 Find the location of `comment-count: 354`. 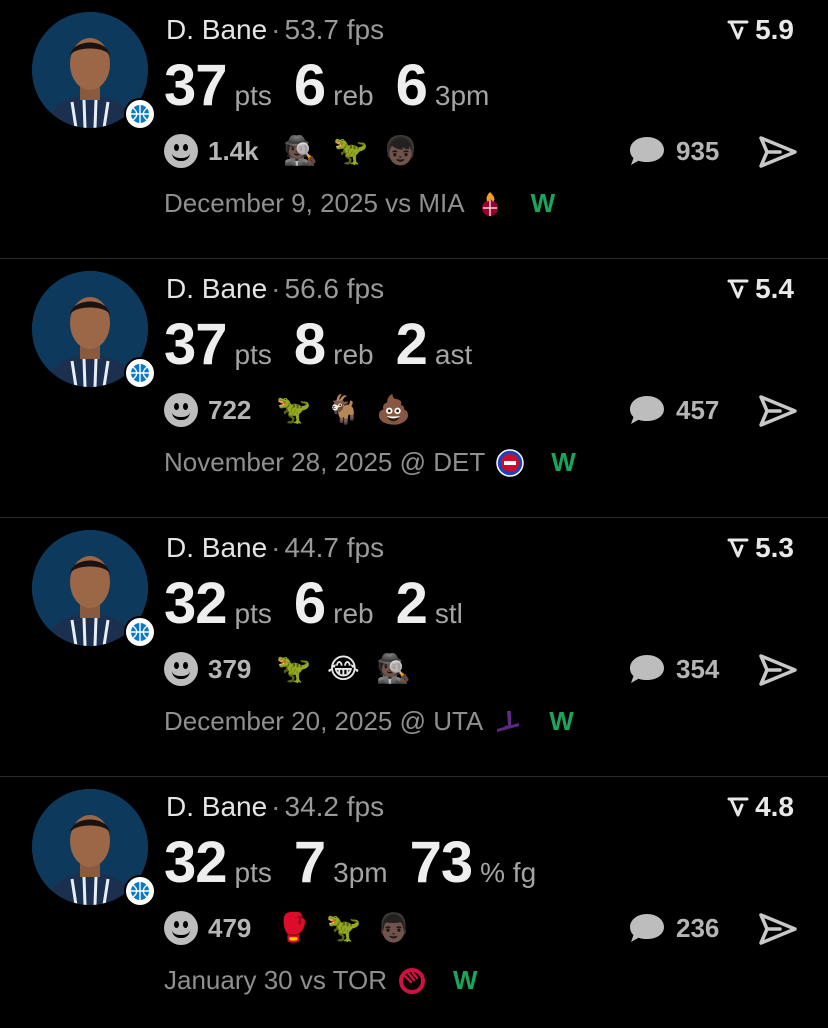

comment-count: 354 is located at coordinates (698, 668).